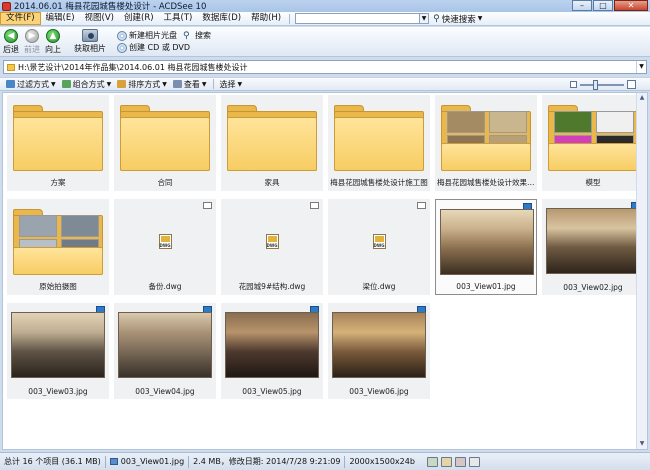  Describe the element at coordinates (90, 48) in the screenshot. I see `acquire-photos-label: 获取相片` at that location.